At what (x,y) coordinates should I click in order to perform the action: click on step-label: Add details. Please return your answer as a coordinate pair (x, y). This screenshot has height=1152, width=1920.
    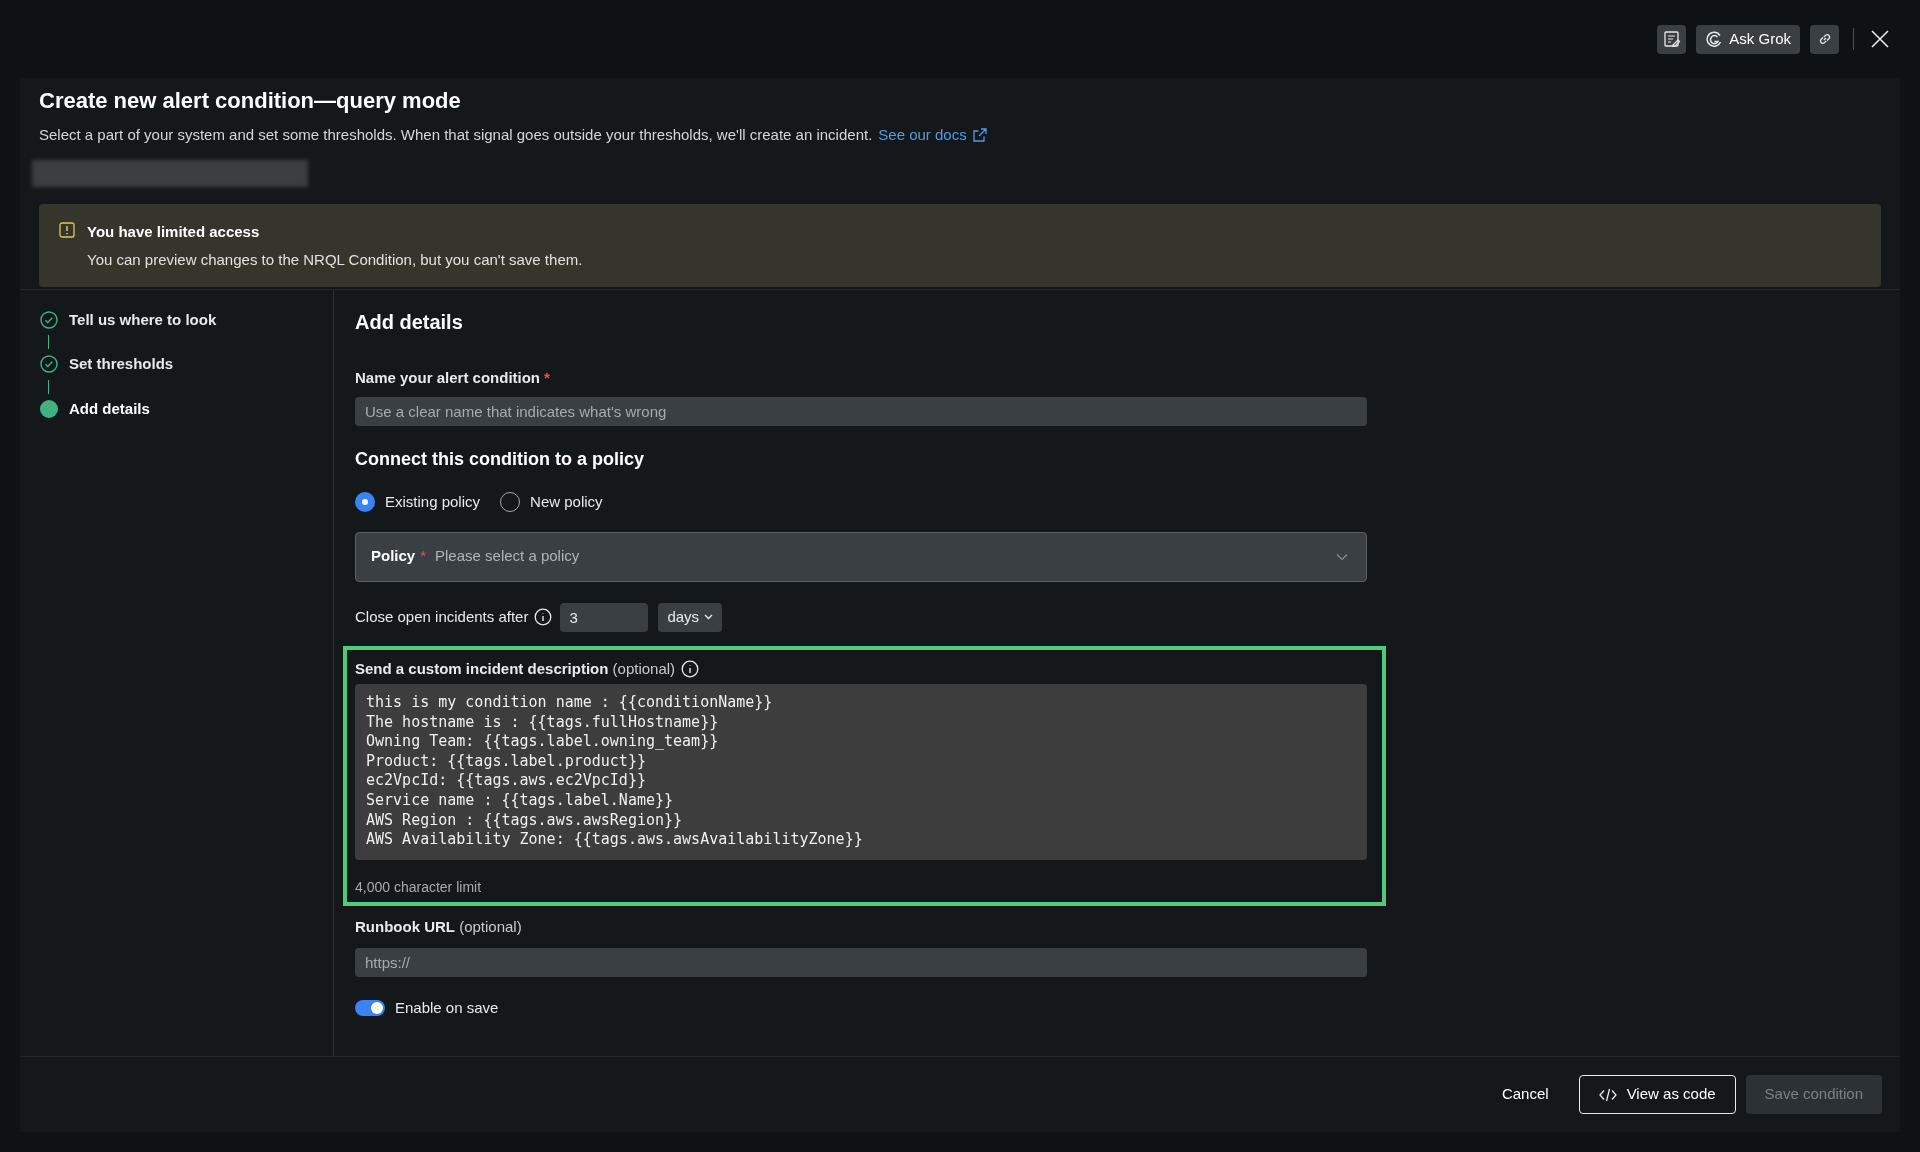
    Looking at the image, I should click on (109, 408).